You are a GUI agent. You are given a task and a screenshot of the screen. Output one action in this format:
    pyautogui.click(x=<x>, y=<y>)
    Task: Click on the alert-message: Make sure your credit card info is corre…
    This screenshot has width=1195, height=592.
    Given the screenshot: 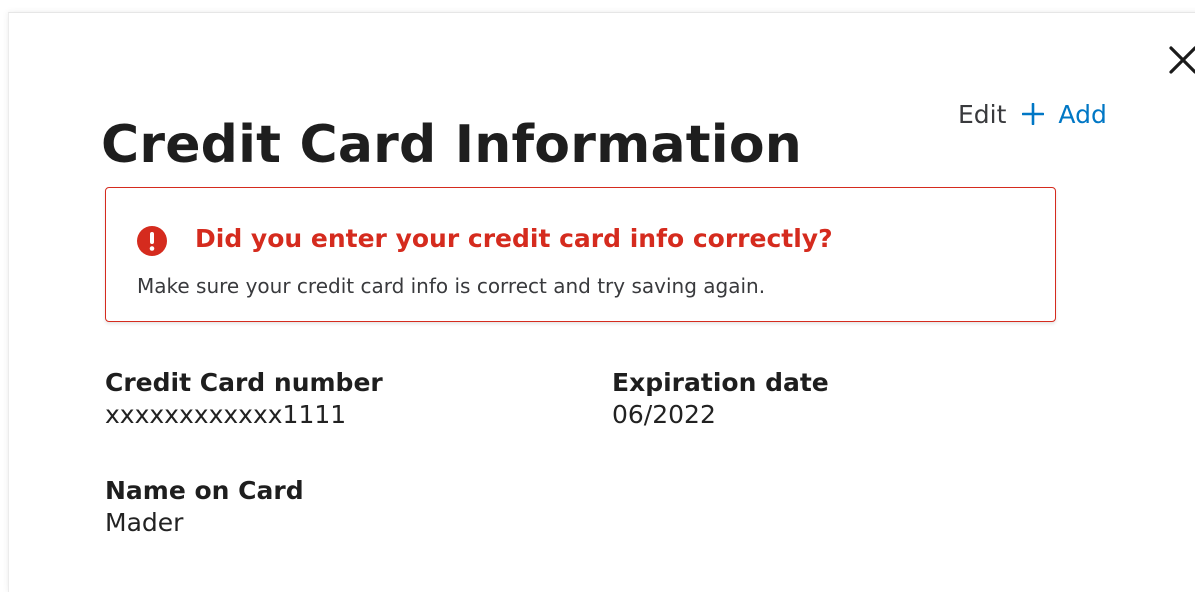 What is the action you would take?
    pyautogui.click(x=451, y=286)
    